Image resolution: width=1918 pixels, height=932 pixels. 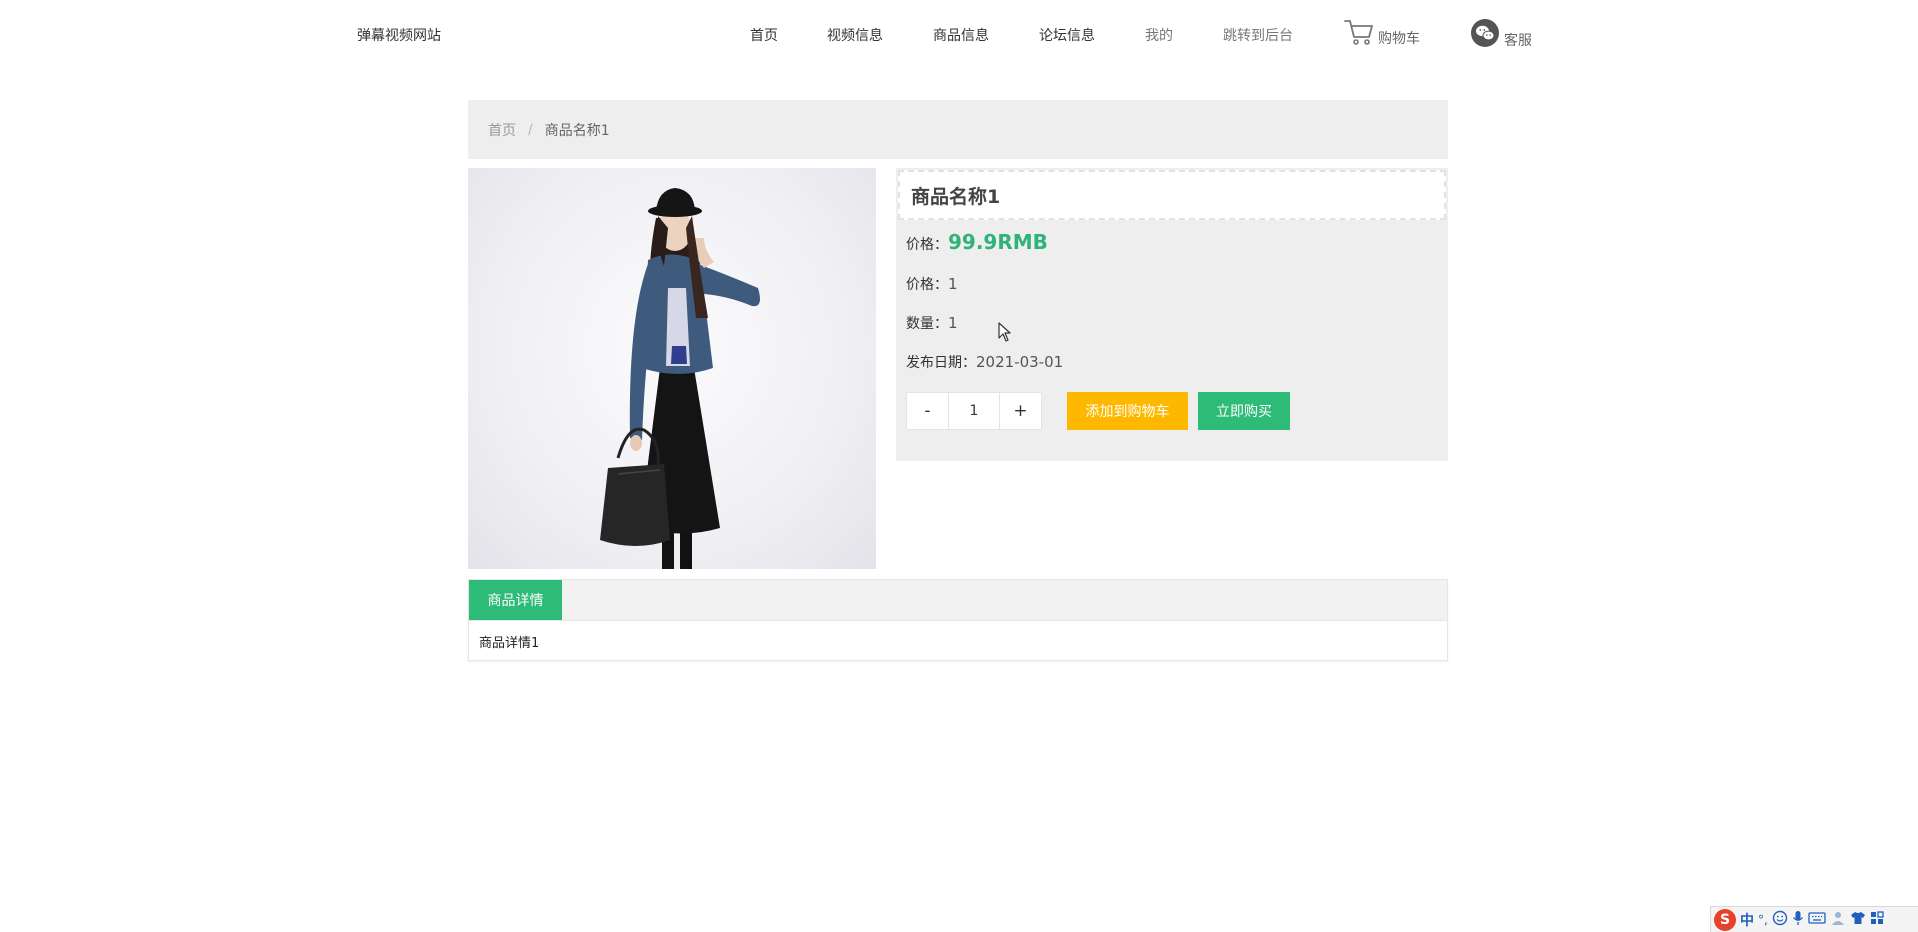 I want to click on quantity-label: 数量：, so click(x=927, y=324).